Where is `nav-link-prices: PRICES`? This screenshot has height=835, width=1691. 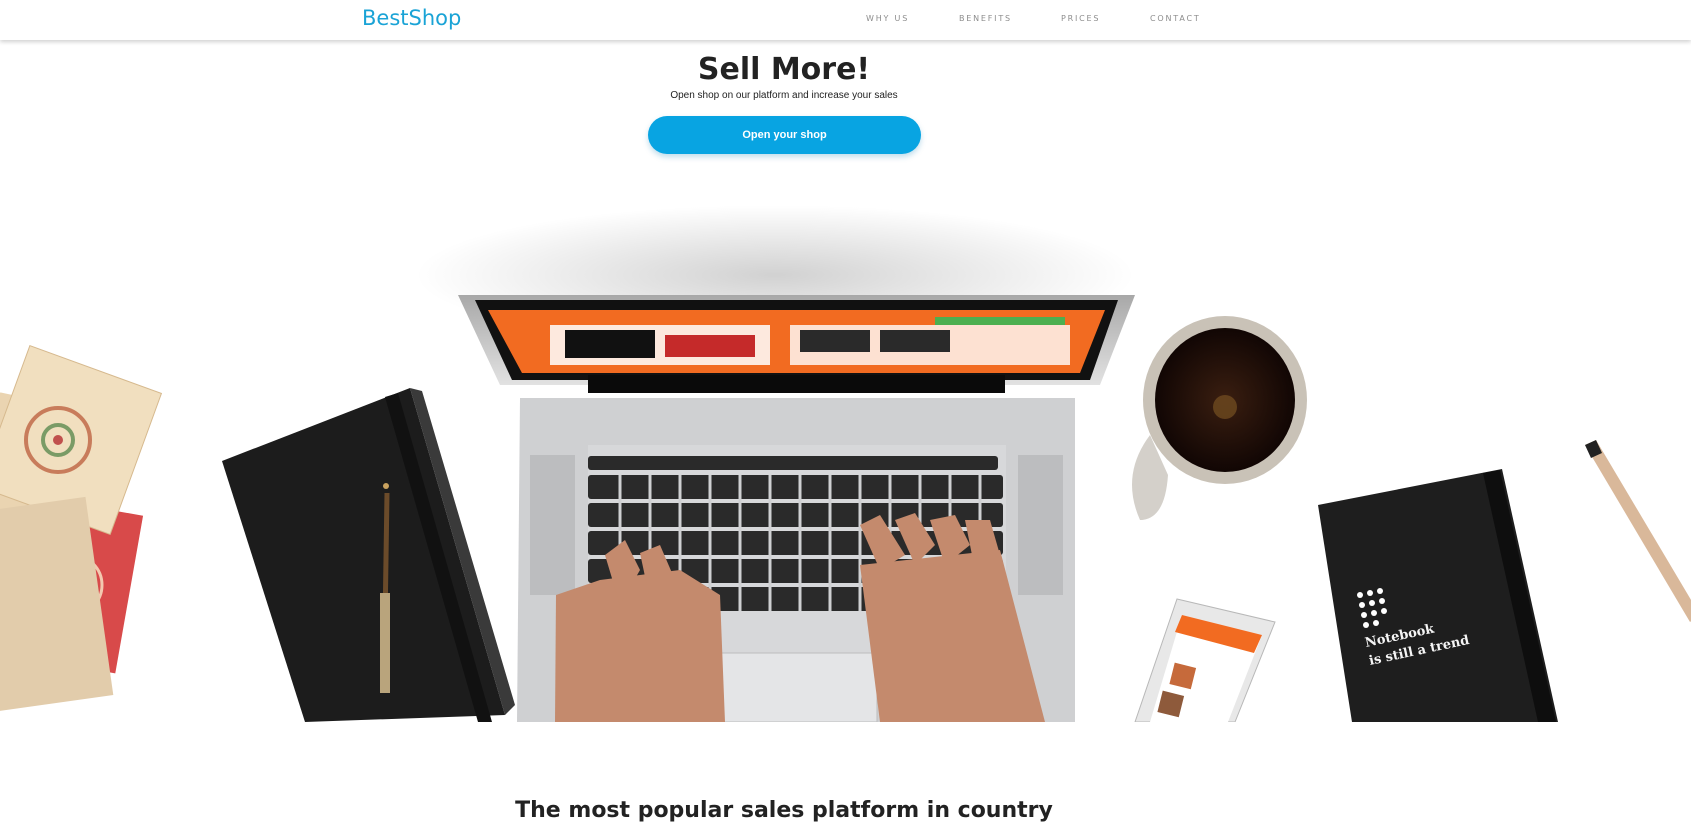
nav-link-prices: PRICES is located at coordinates (1080, 18).